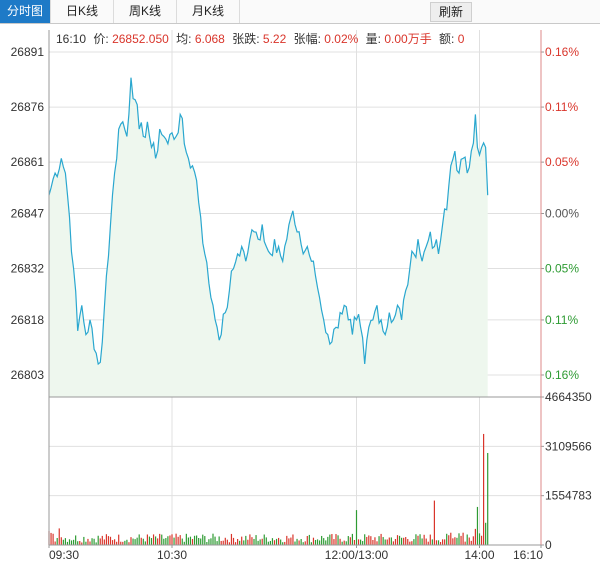 This screenshot has height=568, width=600. I want to click on info-time: 16:10, so click(71, 39).